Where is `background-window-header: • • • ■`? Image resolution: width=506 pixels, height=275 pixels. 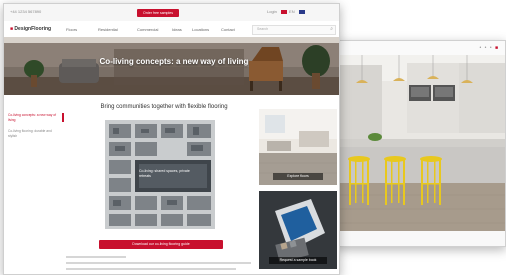 background-window-header: • • • ■ is located at coordinates (421, 48).